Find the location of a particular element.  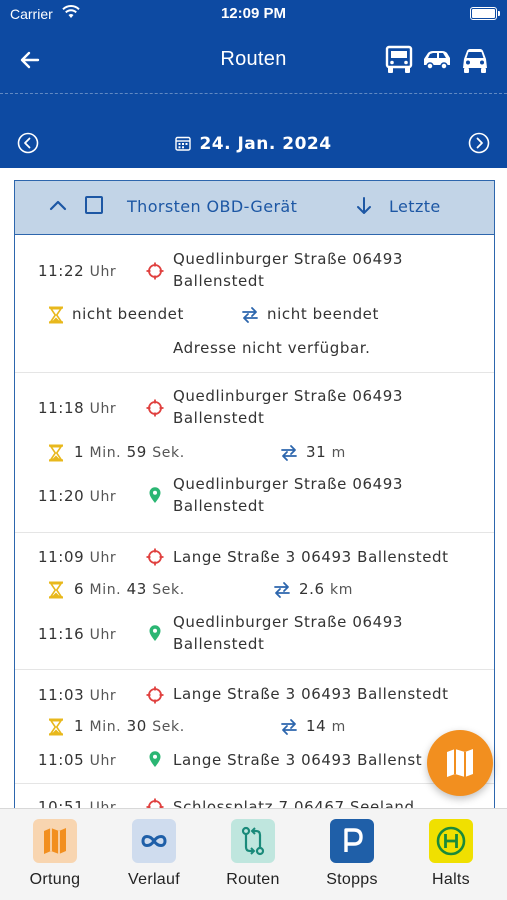

select-all-checkbox is located at coordinates (94, 205).